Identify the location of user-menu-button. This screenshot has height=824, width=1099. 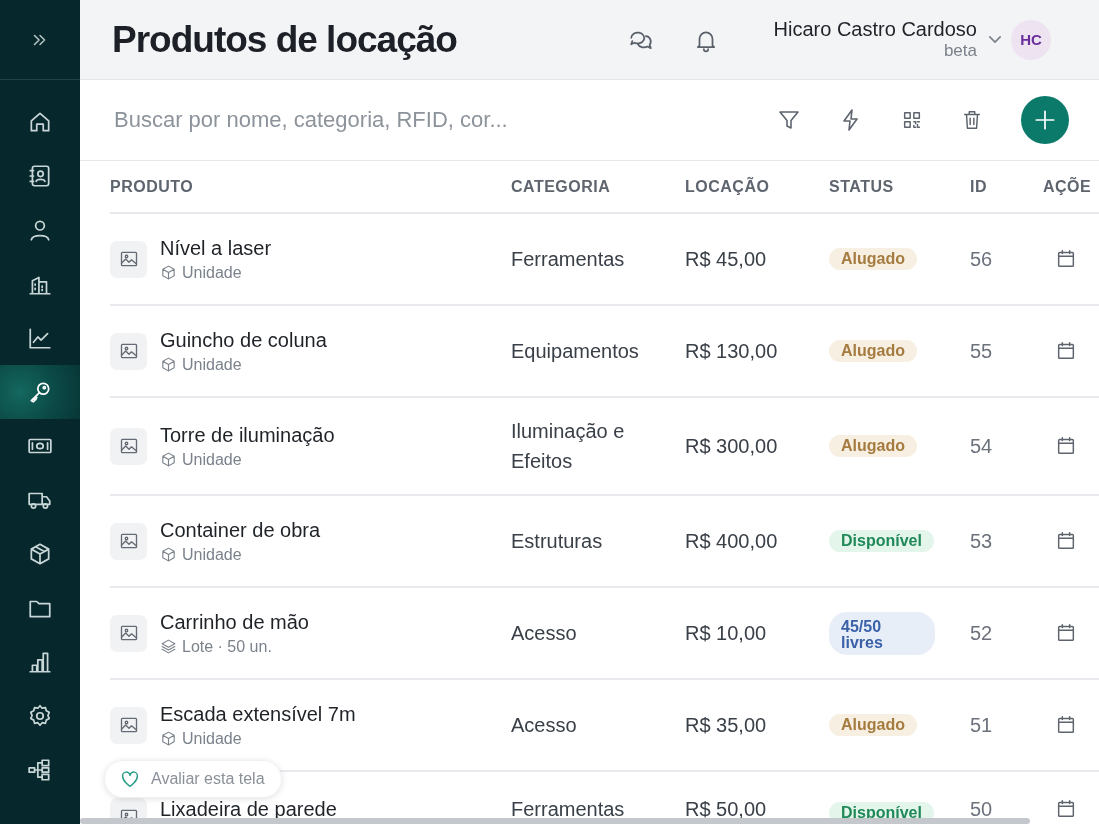
(995, 39).